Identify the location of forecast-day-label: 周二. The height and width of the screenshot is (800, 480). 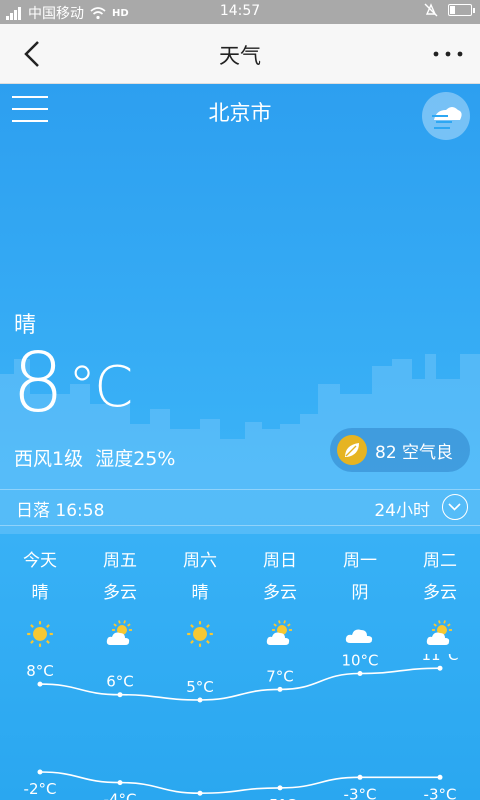
(440, 561).